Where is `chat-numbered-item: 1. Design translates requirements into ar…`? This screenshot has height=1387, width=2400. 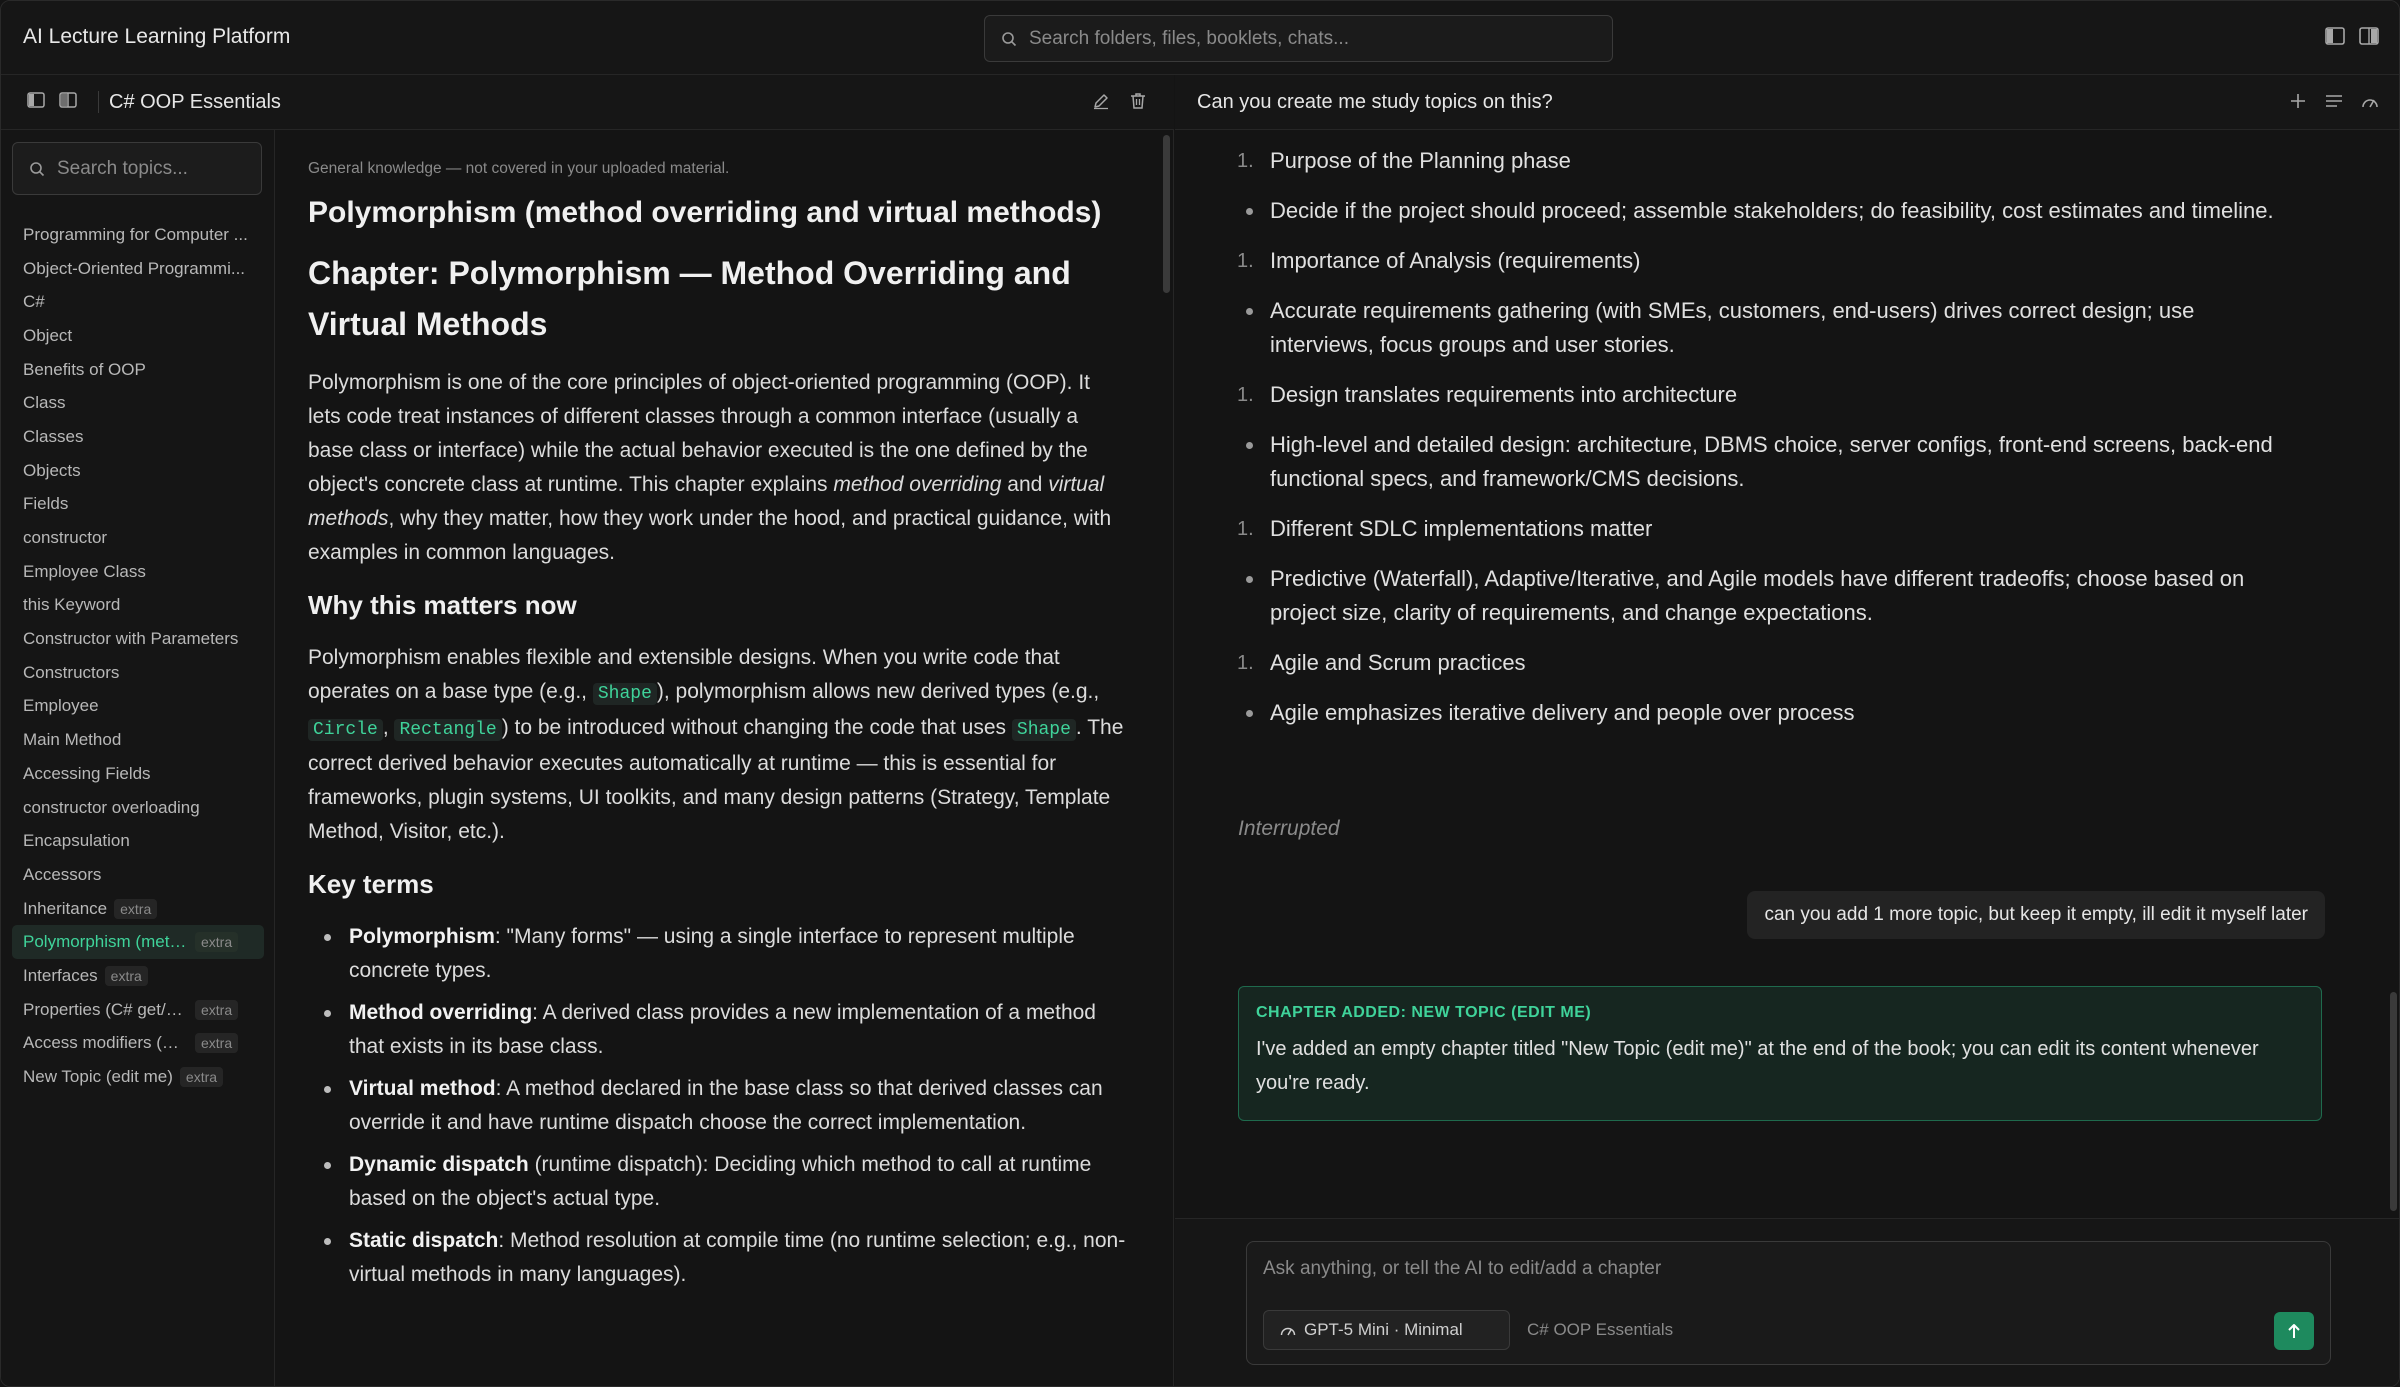 chat-numbered-item: 1. Design translates requirements into ar… is located at coordinates (1767, 395).